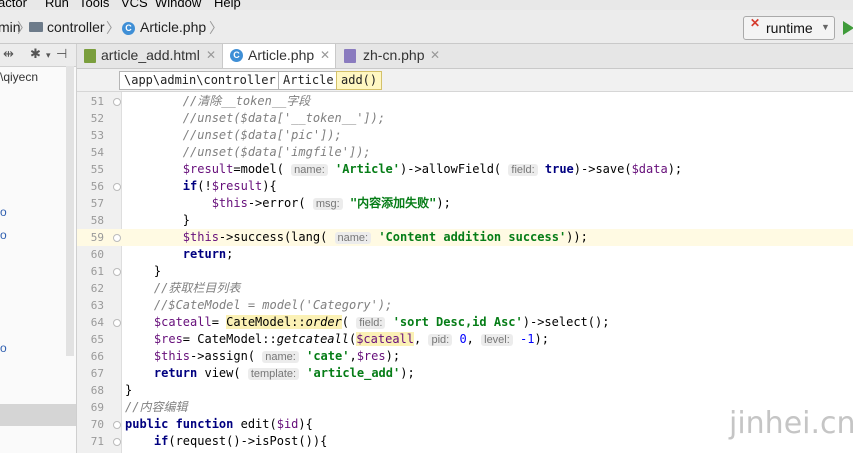  What do you see at coordinates (97, 203) in the screenshot?
I see `line-number: 57` at bounding box center [97, 203].